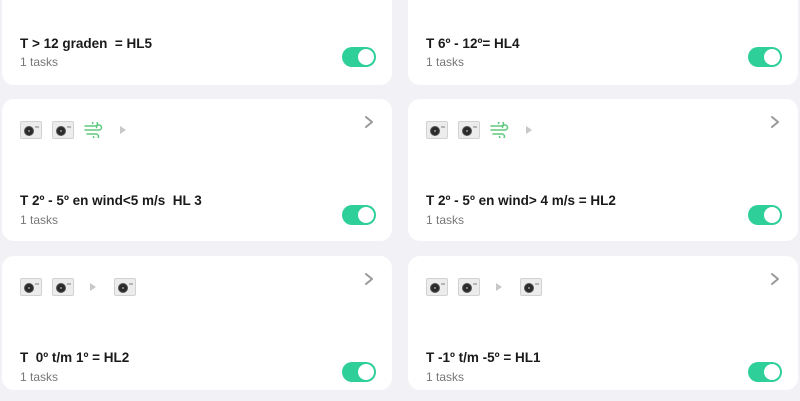  What do you see at coordinates (473, 43) in the screenshot?
I see `scene-title: T 6º - 12º= HL4` at bounding box center [473, 43].